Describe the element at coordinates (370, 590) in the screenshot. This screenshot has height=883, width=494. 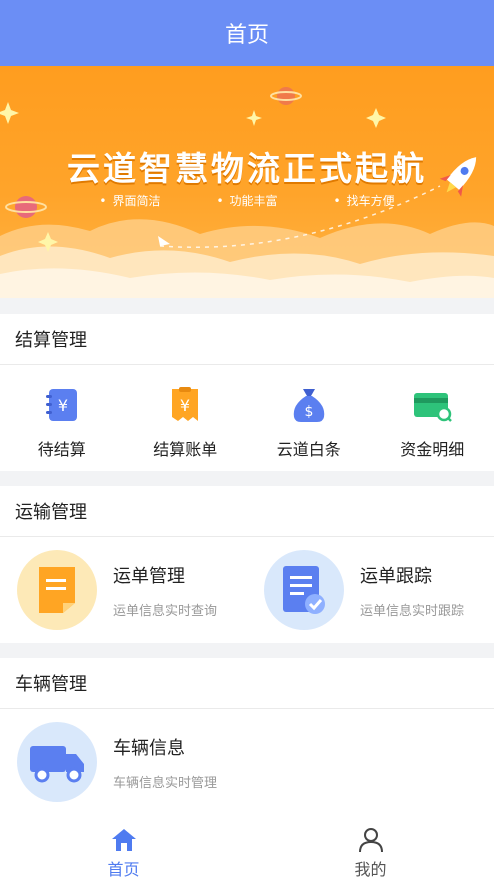
I see `waybill-tracking-button: 运单跟踪 运单信息实时跟踪` at that location.